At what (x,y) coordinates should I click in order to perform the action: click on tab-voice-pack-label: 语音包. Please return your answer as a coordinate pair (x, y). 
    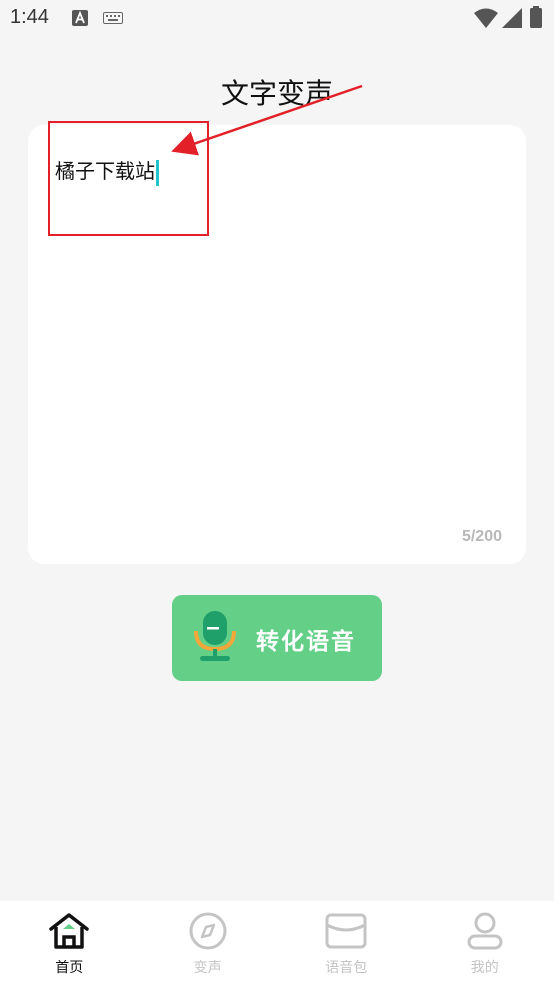
    Looking at the image, I should click on (346, 968).